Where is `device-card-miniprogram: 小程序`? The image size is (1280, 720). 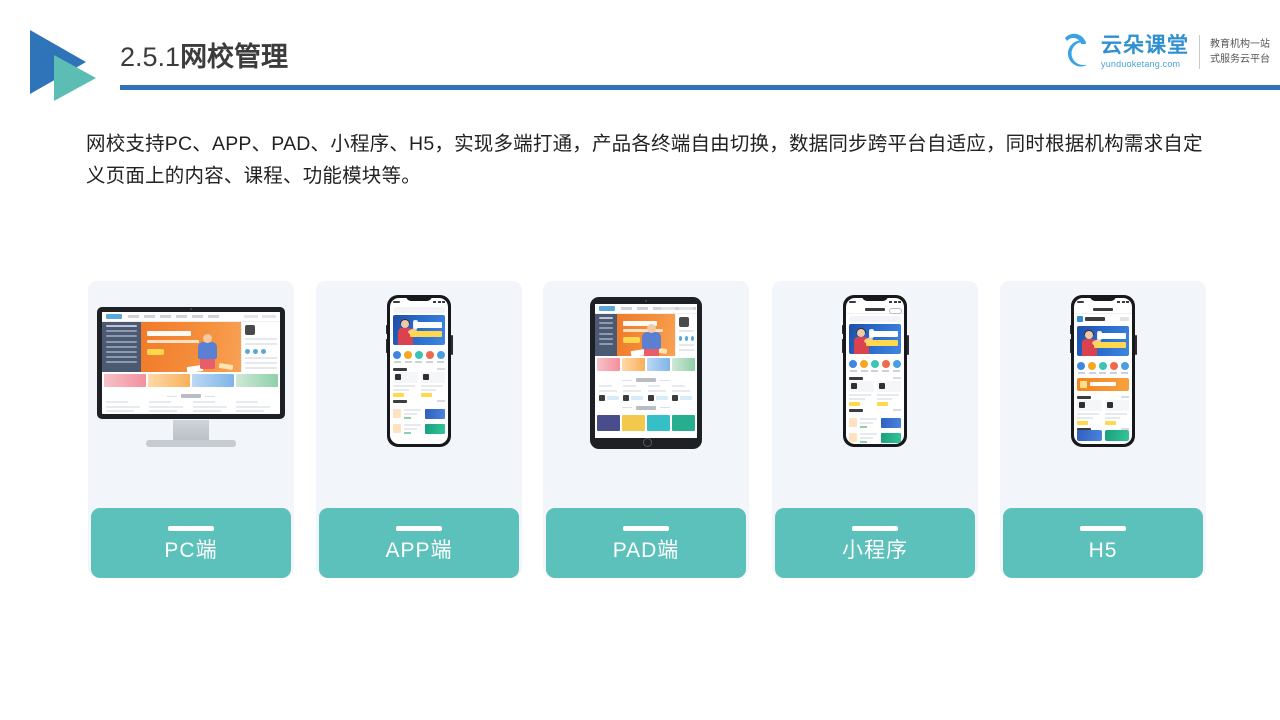 device-card-miniprogram: 小程序 is located at coordinates (875, 429).